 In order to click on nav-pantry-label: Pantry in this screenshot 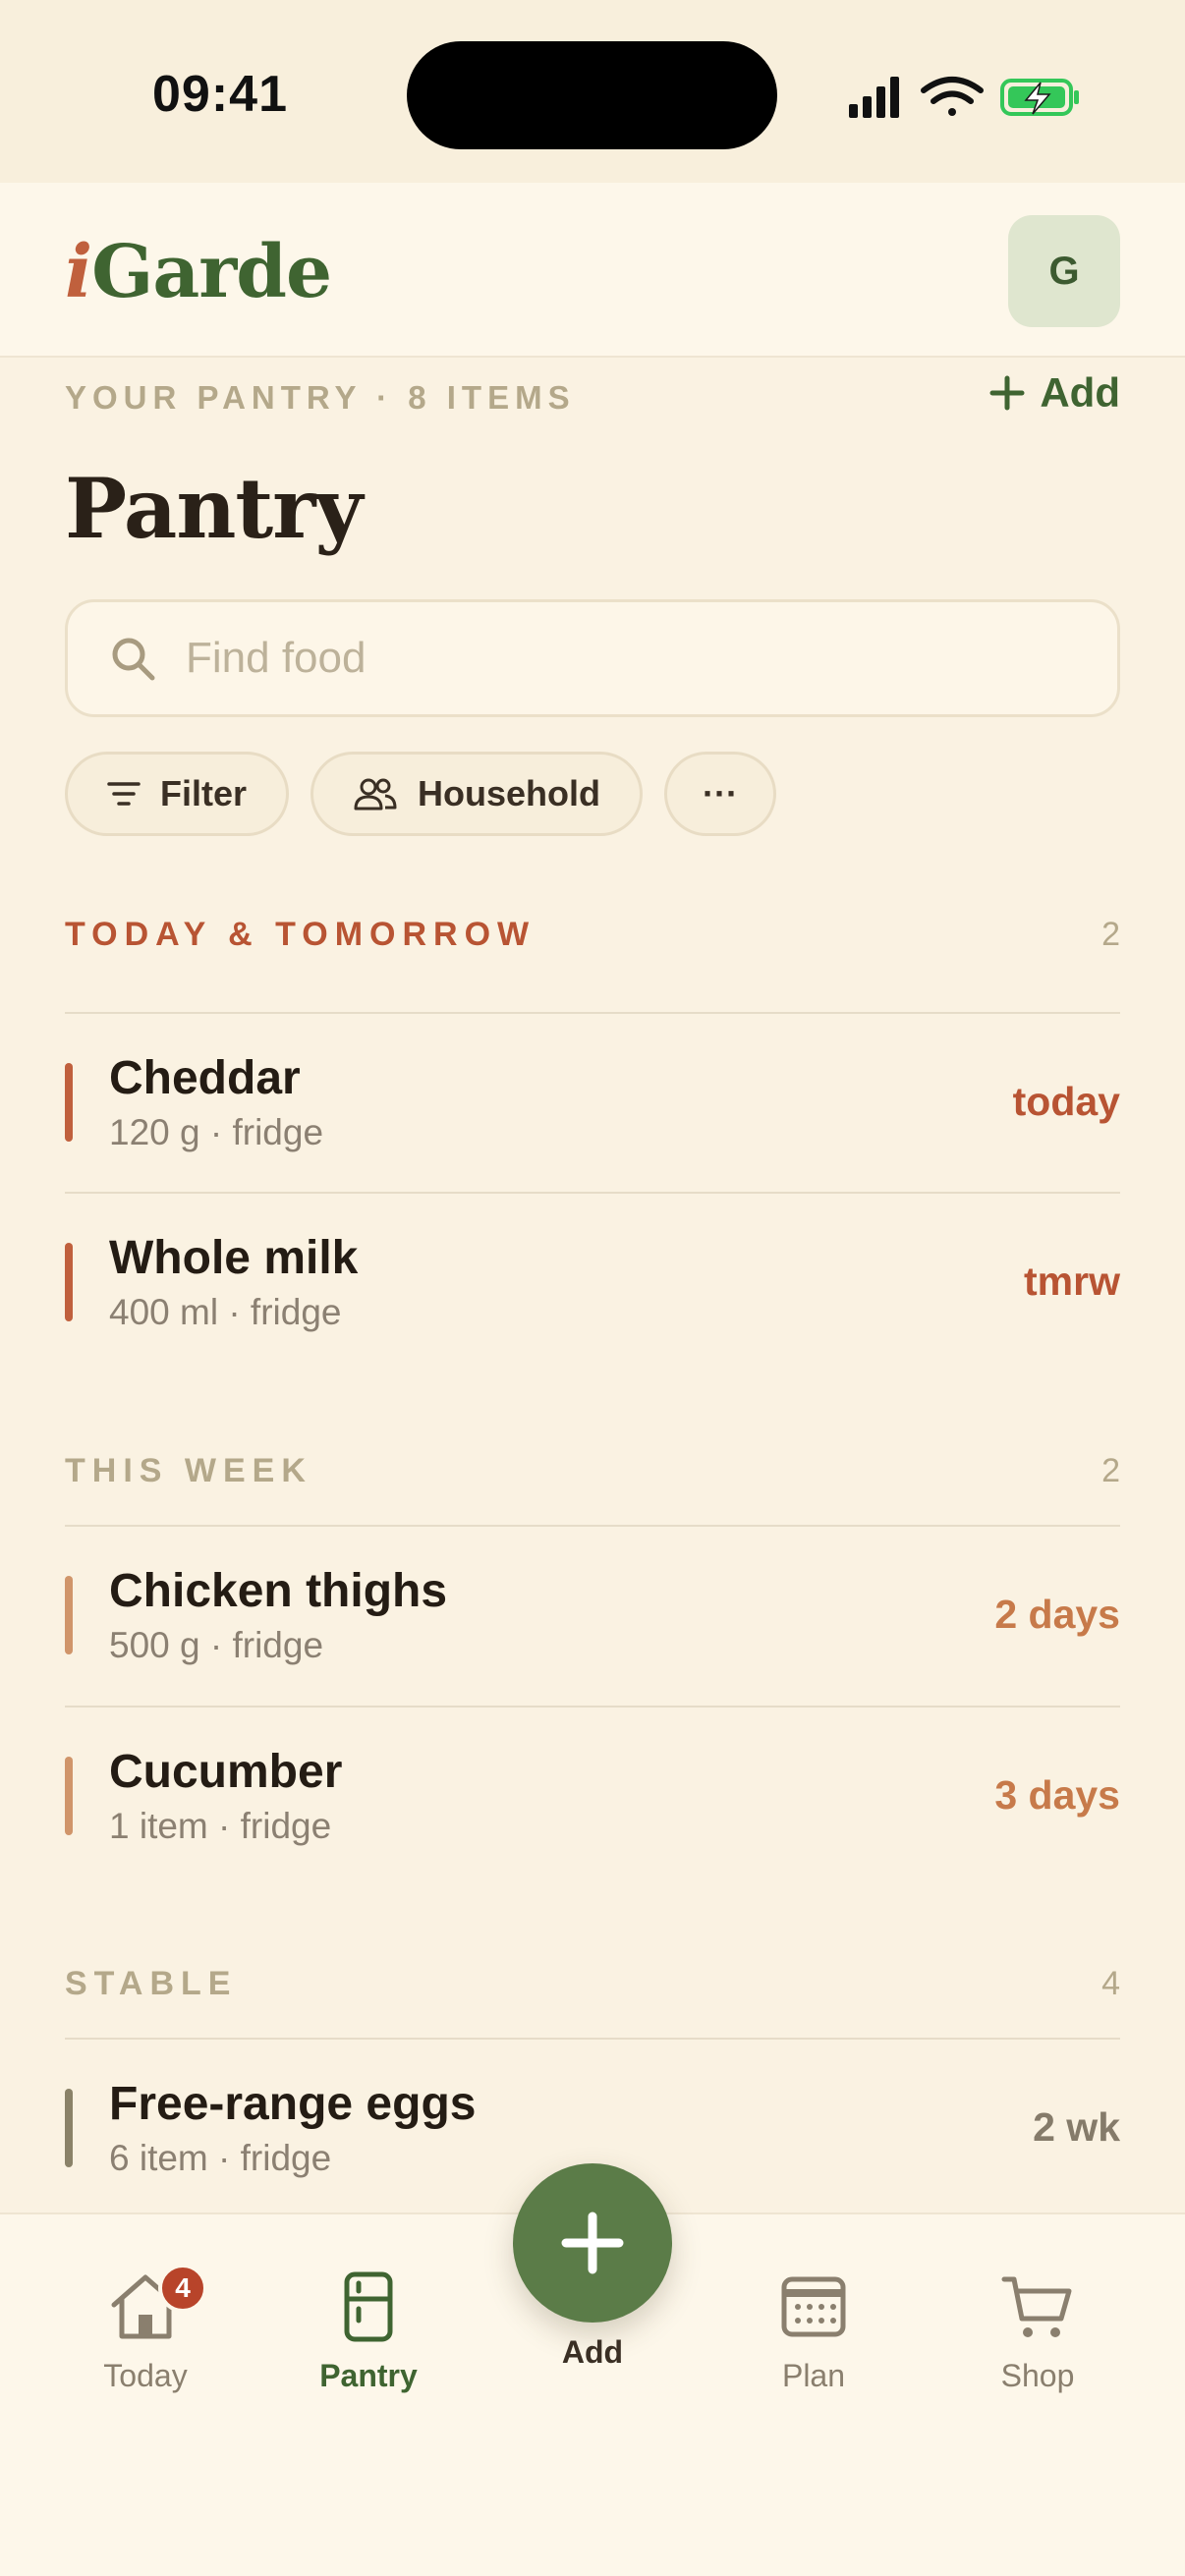, I will do `click(369, 2375)`.